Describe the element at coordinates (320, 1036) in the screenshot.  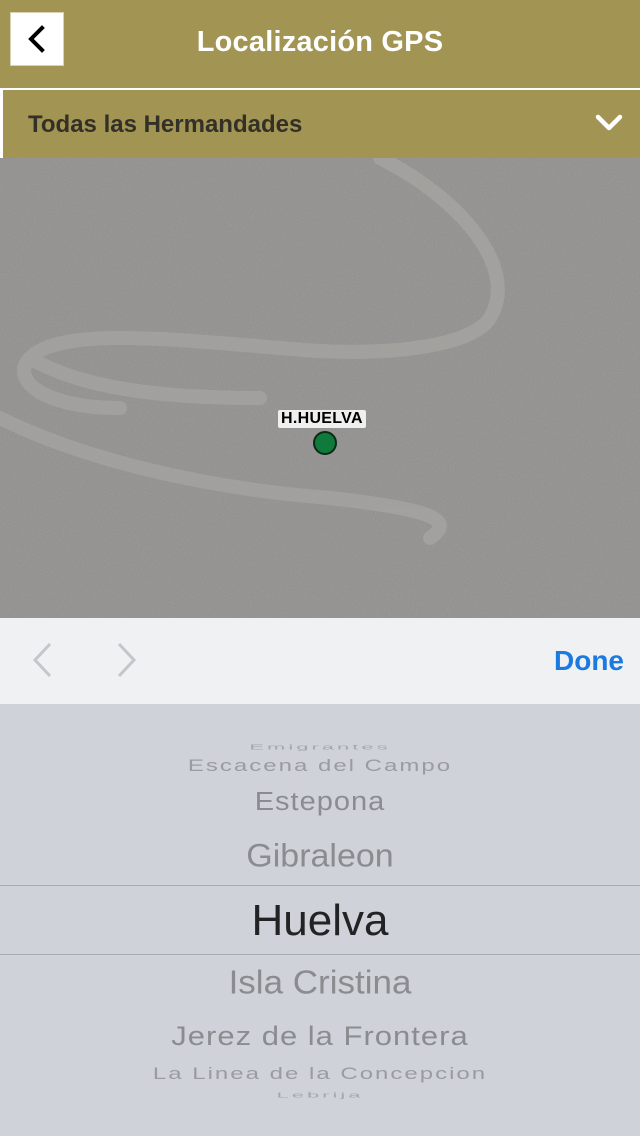
I see `picker-item: Jerez de la Frontera` at that location.